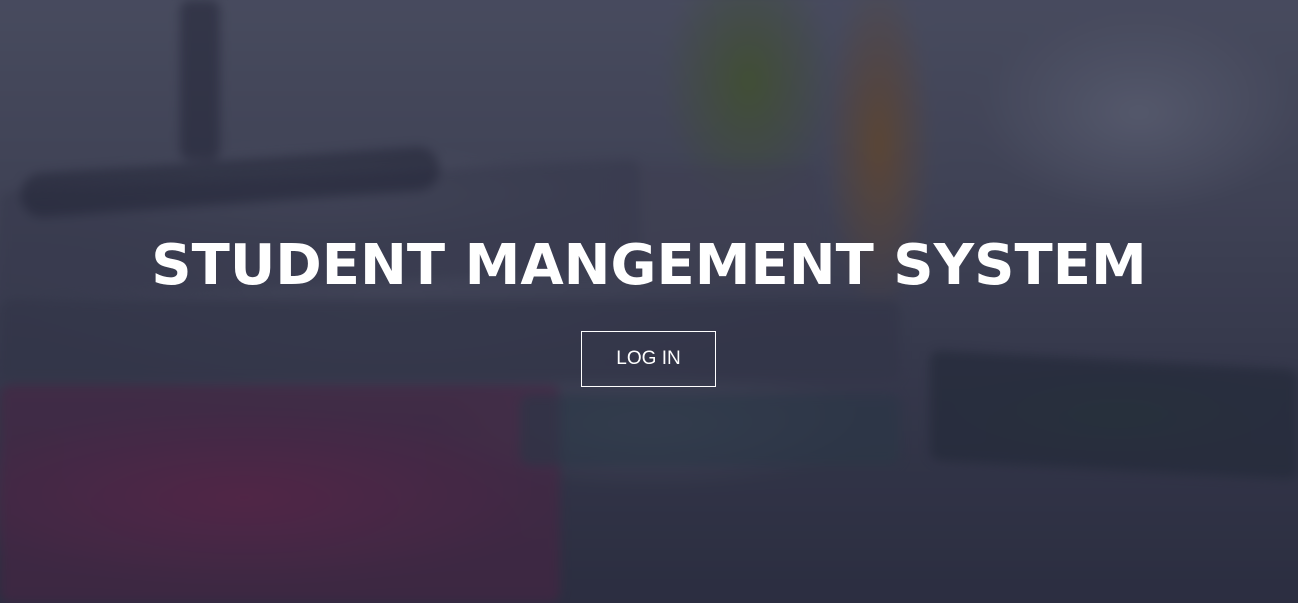 This screenshot has height=603, width=1298. I want to click on login-button: LOG IN, so click(648, 359).